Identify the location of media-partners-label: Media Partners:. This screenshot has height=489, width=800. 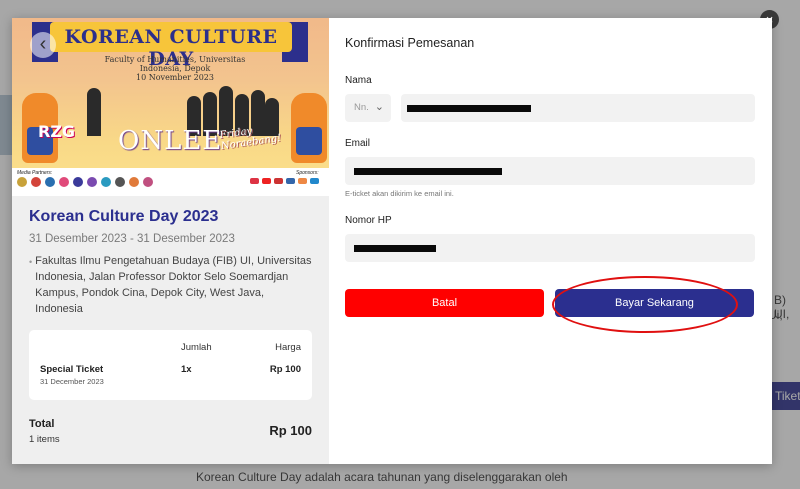
(35, 173).